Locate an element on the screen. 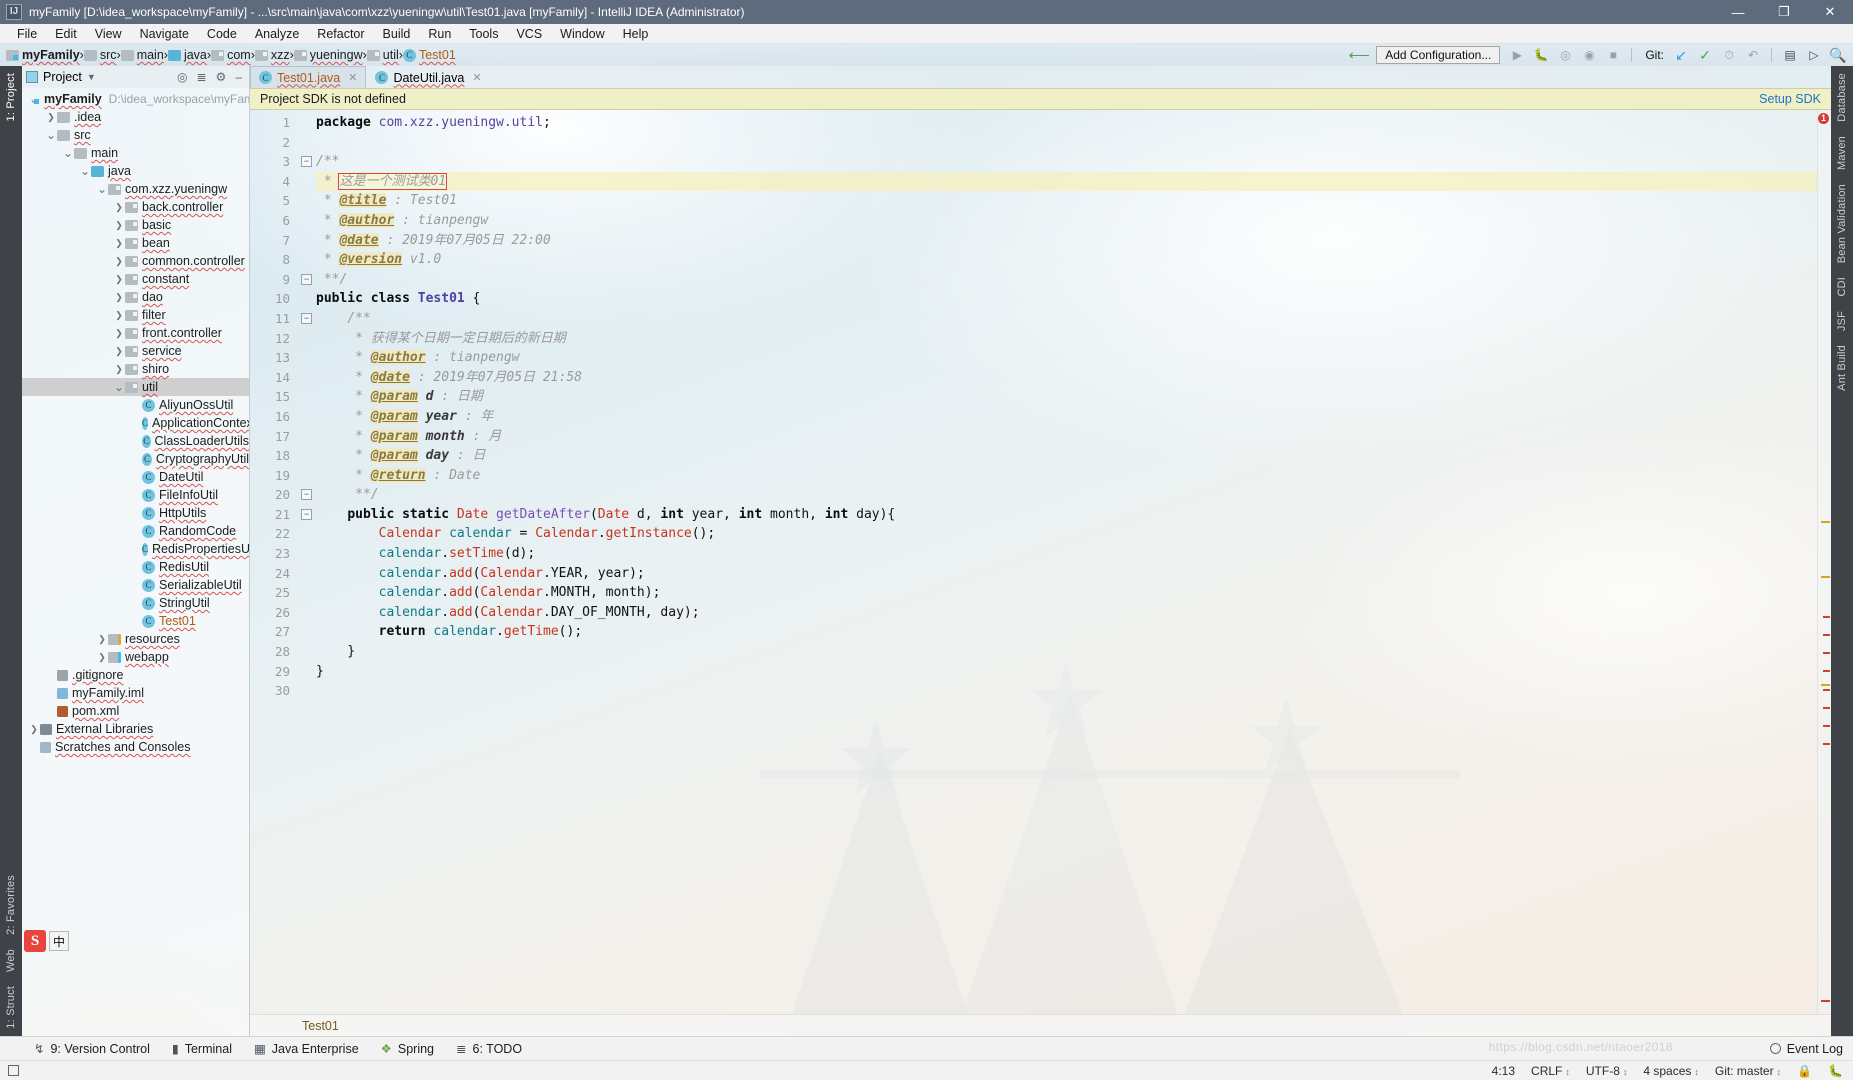 The width and height of the screenshot is (1853, 1080). setup-sdk-link: Setup SDK is located at coordinates (1790, 99).